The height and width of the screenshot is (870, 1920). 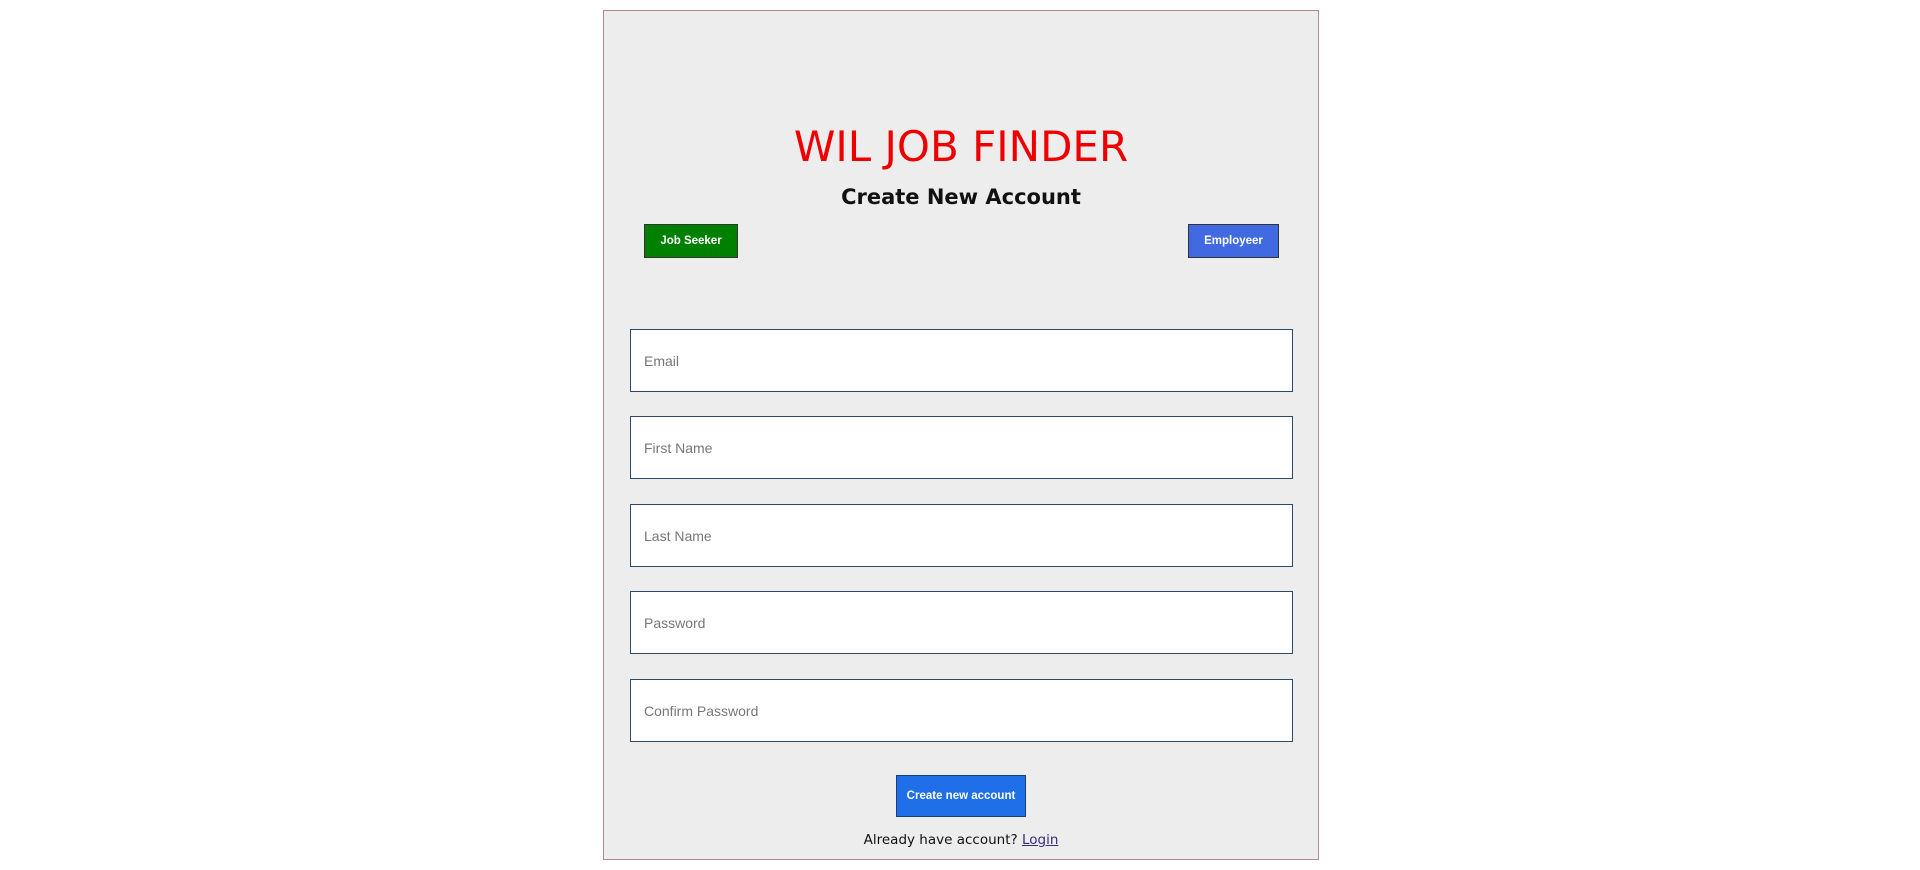 I want to click on last-name-field, so click(x=961, y=535).